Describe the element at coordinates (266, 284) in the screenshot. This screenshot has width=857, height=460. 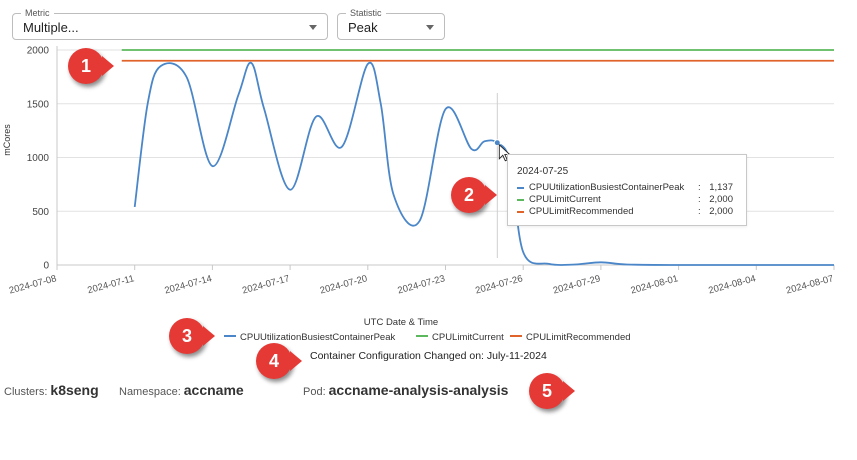
I see `x-tick-label: 2024-07-17` at that location.